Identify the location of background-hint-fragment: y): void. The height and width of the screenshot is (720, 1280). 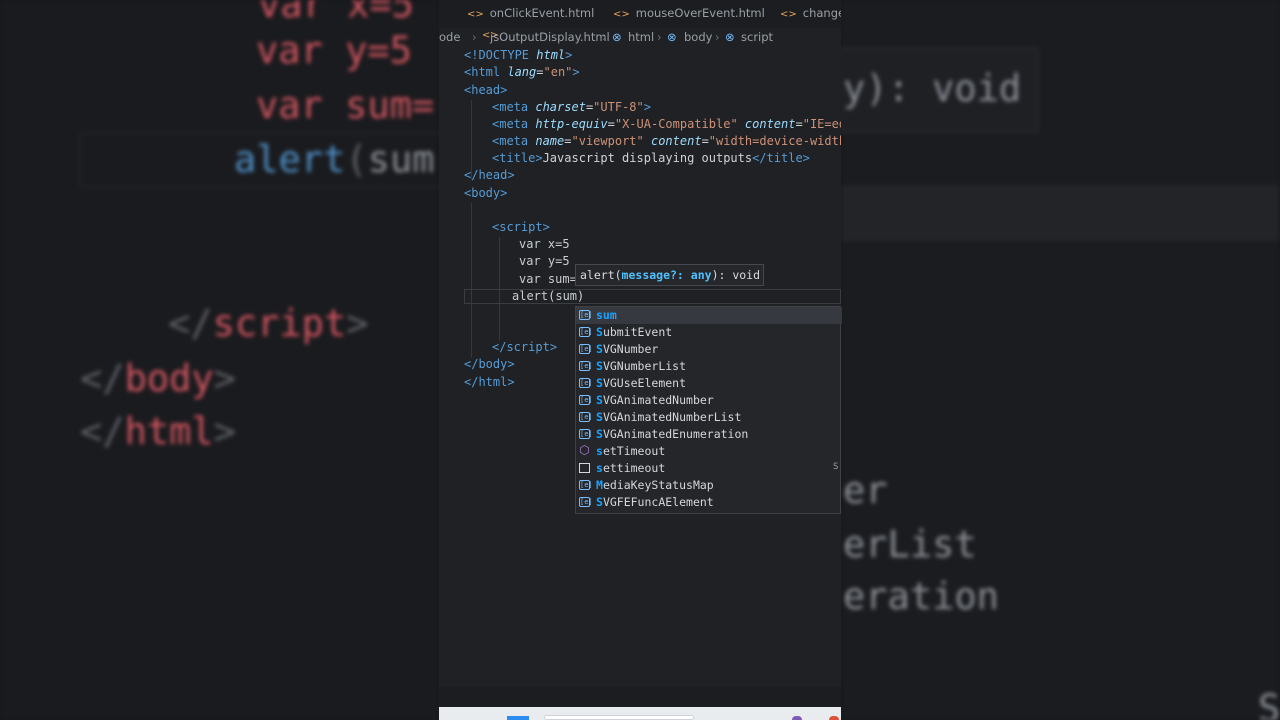
(932, 88).